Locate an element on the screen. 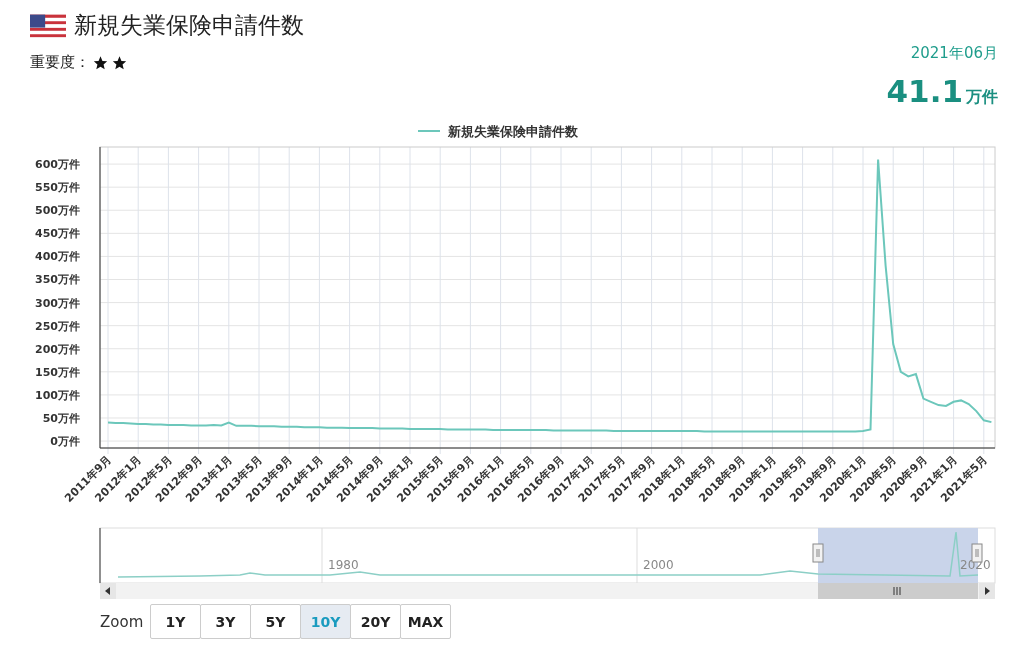 Image resolution: width=1024 pixels, height=659 pixels. importance-label: 重要度： is located at coordinates (60, 62).